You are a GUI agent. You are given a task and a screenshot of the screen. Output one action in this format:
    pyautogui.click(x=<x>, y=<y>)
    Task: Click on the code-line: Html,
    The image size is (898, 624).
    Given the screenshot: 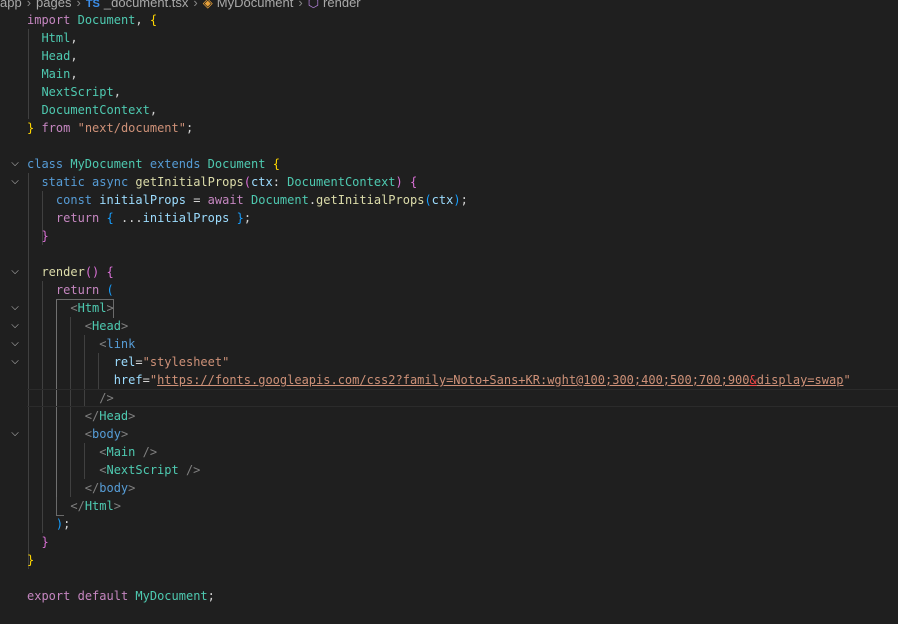 What is the action you would take?
    pyautogui.click(x=59, y=38)
    